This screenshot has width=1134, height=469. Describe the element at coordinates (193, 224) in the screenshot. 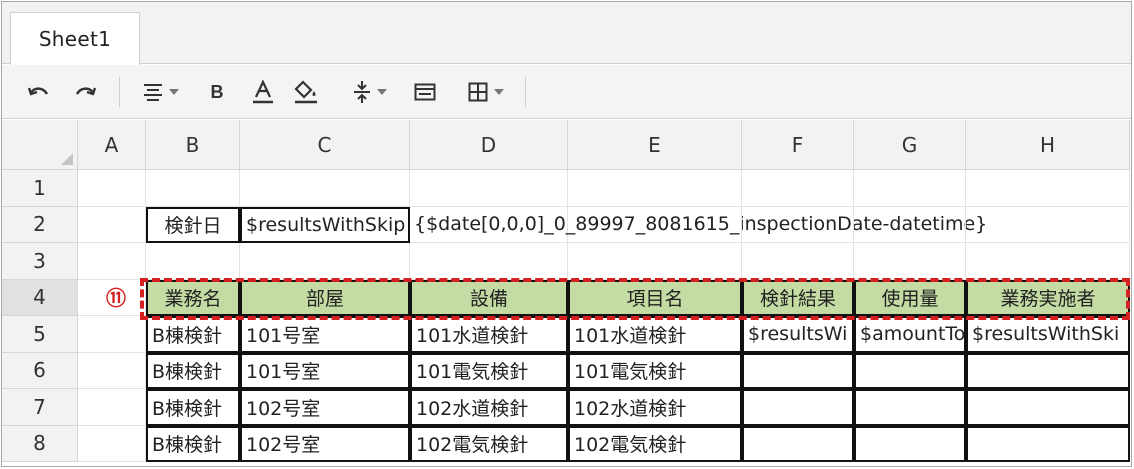

I see `cell-b2: 検針日` at that location.